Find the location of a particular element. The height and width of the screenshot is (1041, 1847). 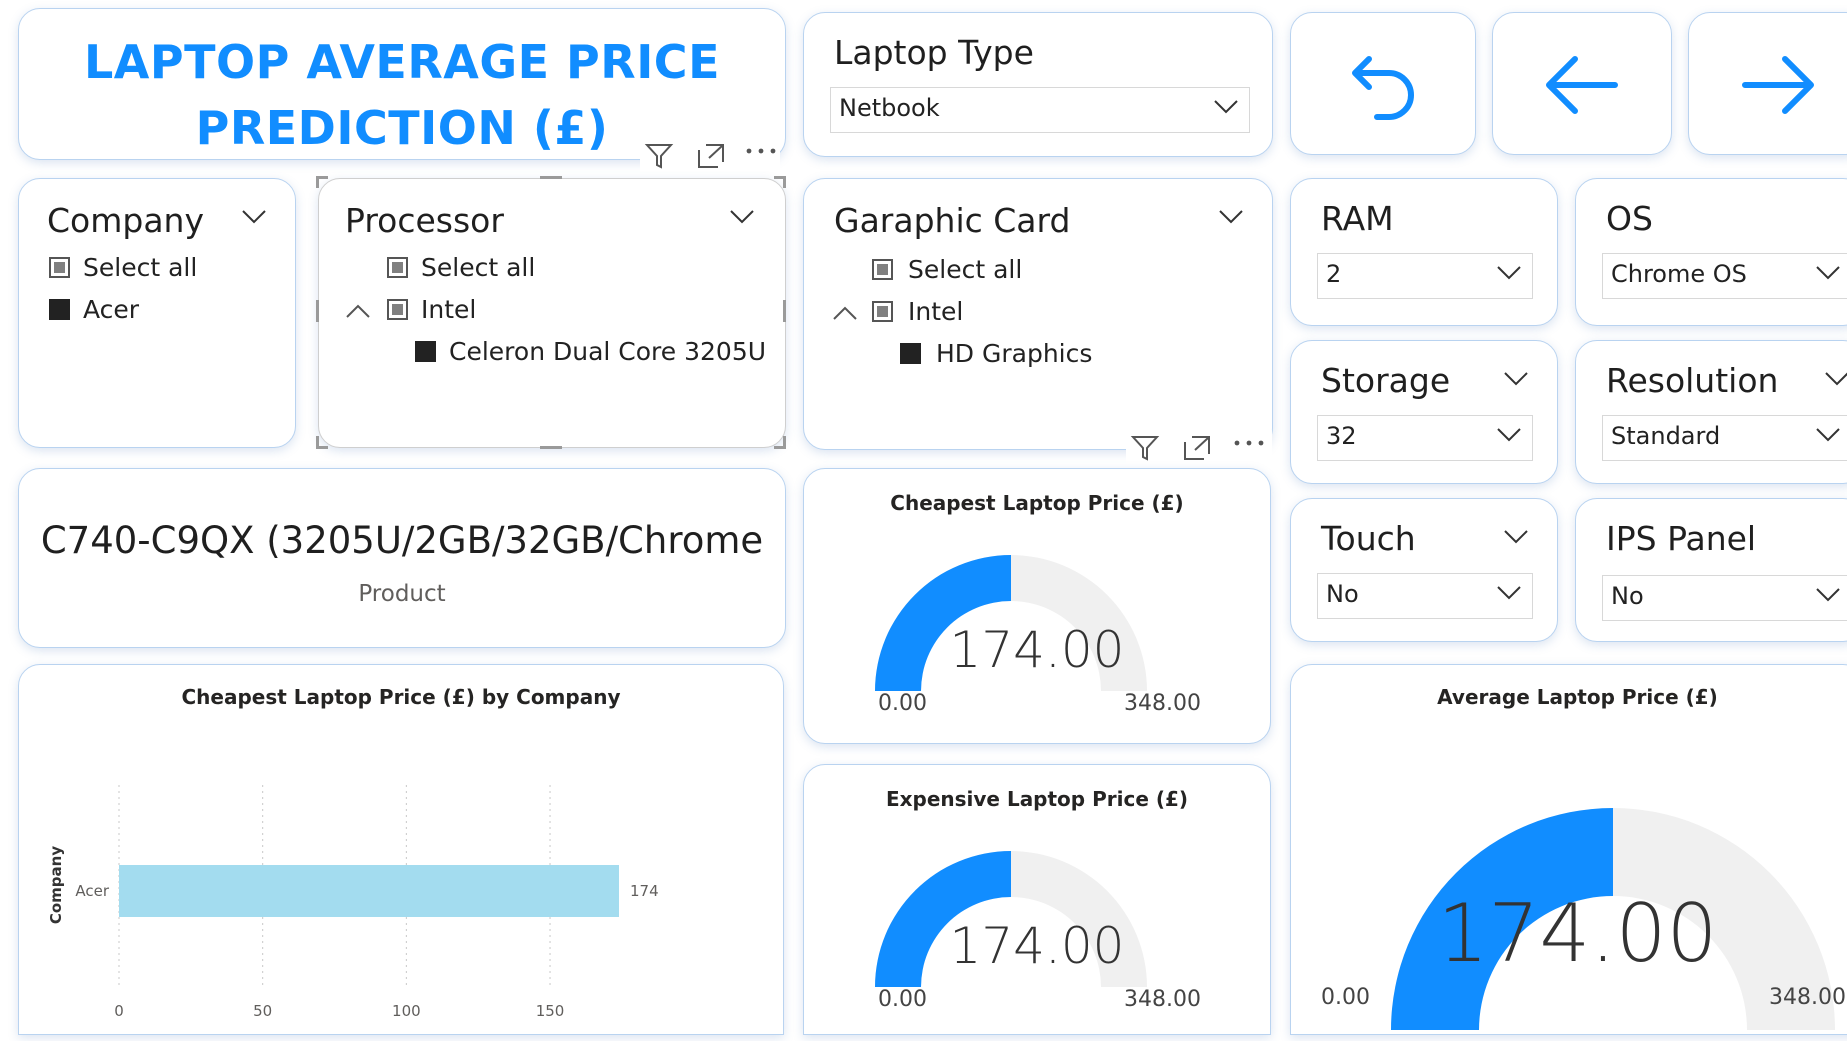

x-tick-label: 100 is located at coordinates (406, 1011).